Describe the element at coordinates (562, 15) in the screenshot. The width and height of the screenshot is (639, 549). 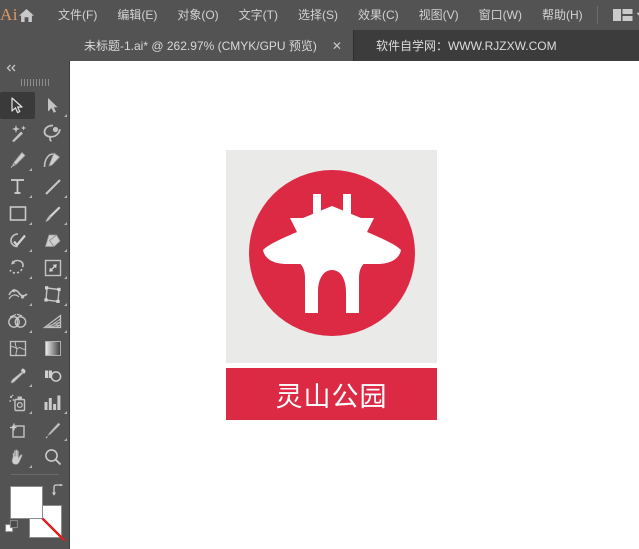
I see `menu-item-help: 帮助(H)` at that location.